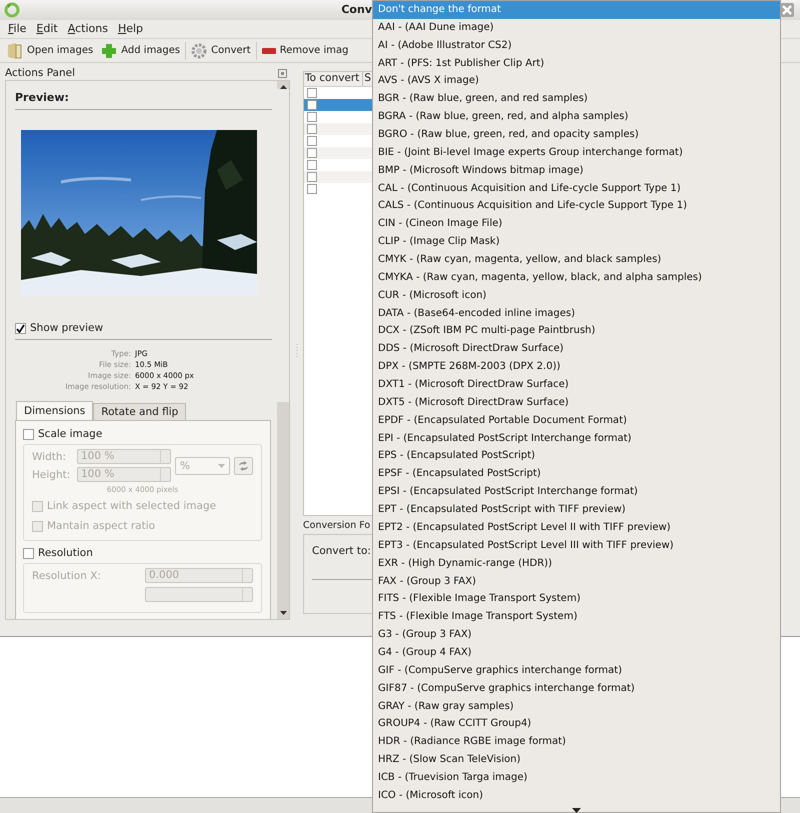 The image size is (800, 813). I want to click on field-label: Convert to:, so click(341, 551).